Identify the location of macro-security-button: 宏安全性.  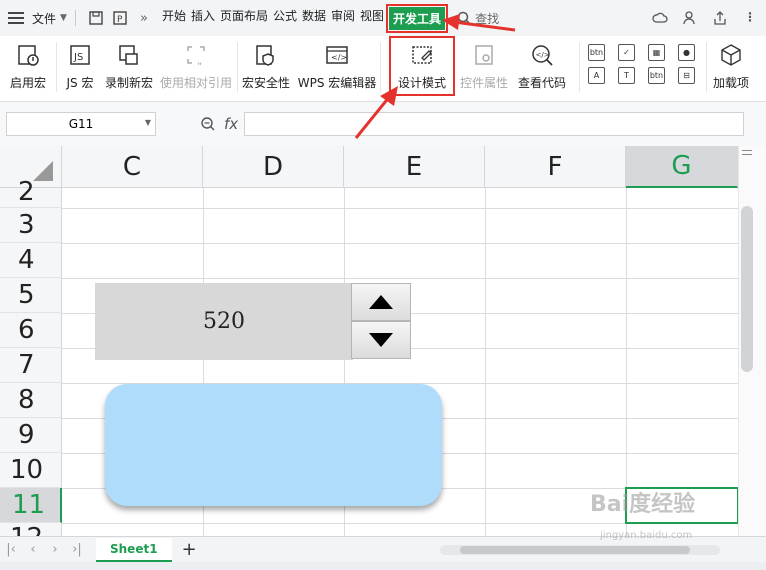
(266, 66).